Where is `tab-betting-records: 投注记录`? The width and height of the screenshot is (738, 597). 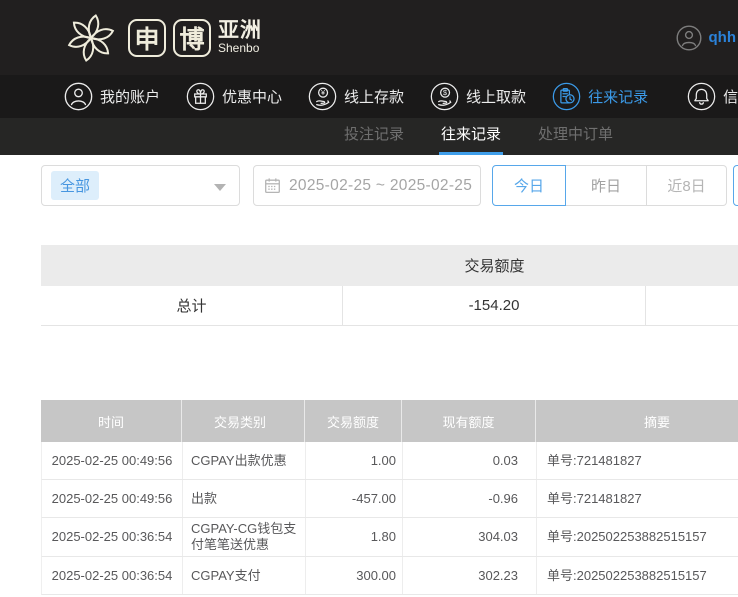
tab-betting-records: 投注记录 is located at coordinates (374, 136).